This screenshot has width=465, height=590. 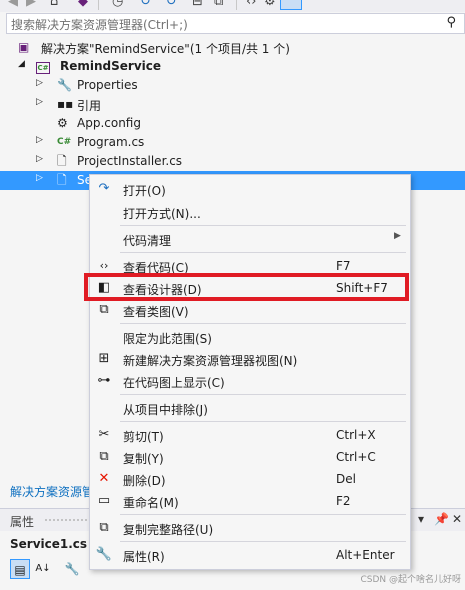 What do you see at coordinates (250, 239) in the screenshot?
I see `menu-item-code-cleanup: 代码清理 ▶` at bounding box center [250, 239].